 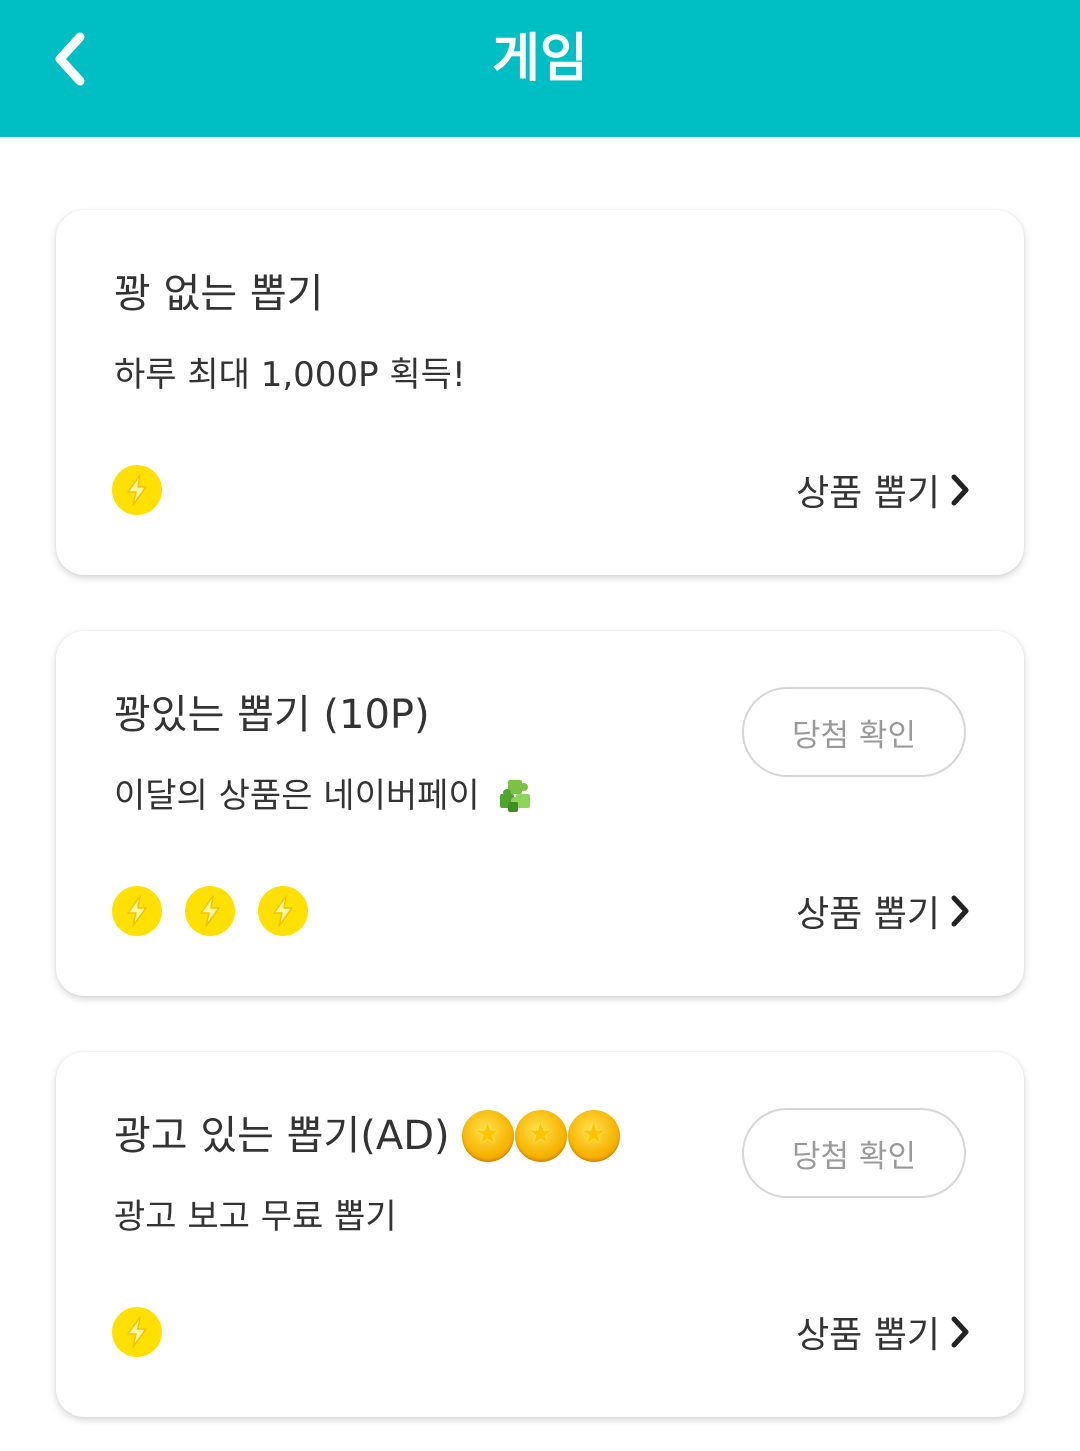 I want to click on card-title: 꽝 없는 뽑기, so click(x=219, y=294).